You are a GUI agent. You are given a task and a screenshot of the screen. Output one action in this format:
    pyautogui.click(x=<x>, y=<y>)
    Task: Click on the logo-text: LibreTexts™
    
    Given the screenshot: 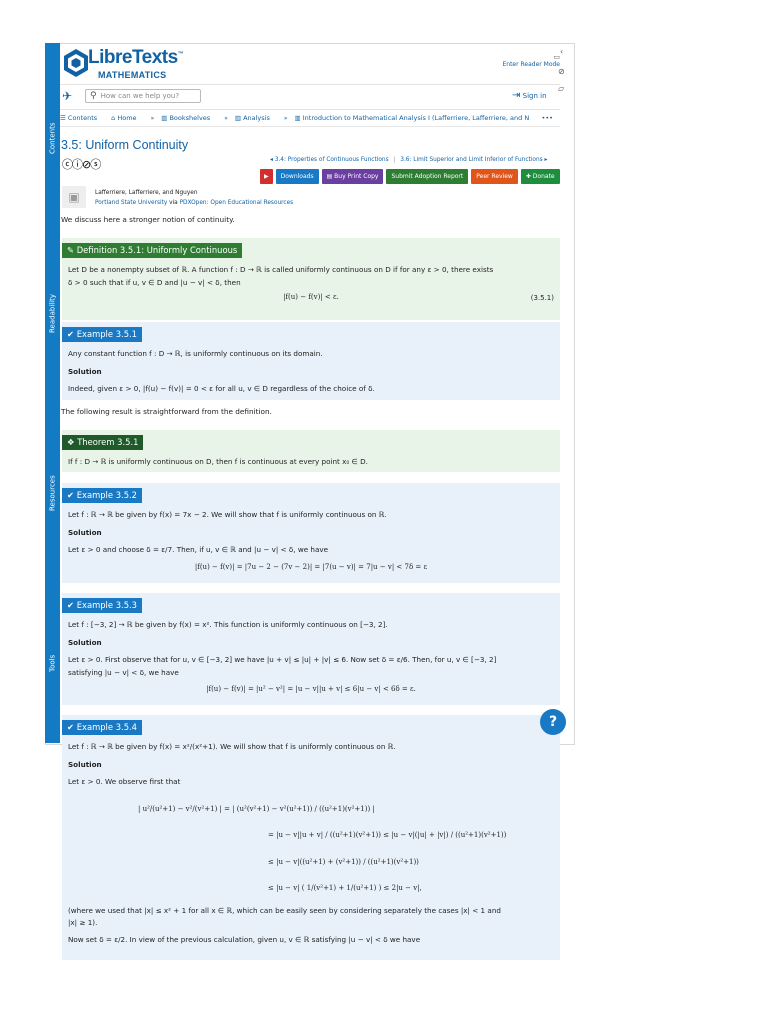 What is the action you would take?
    pyautogui.click(x=136, y=58)
    